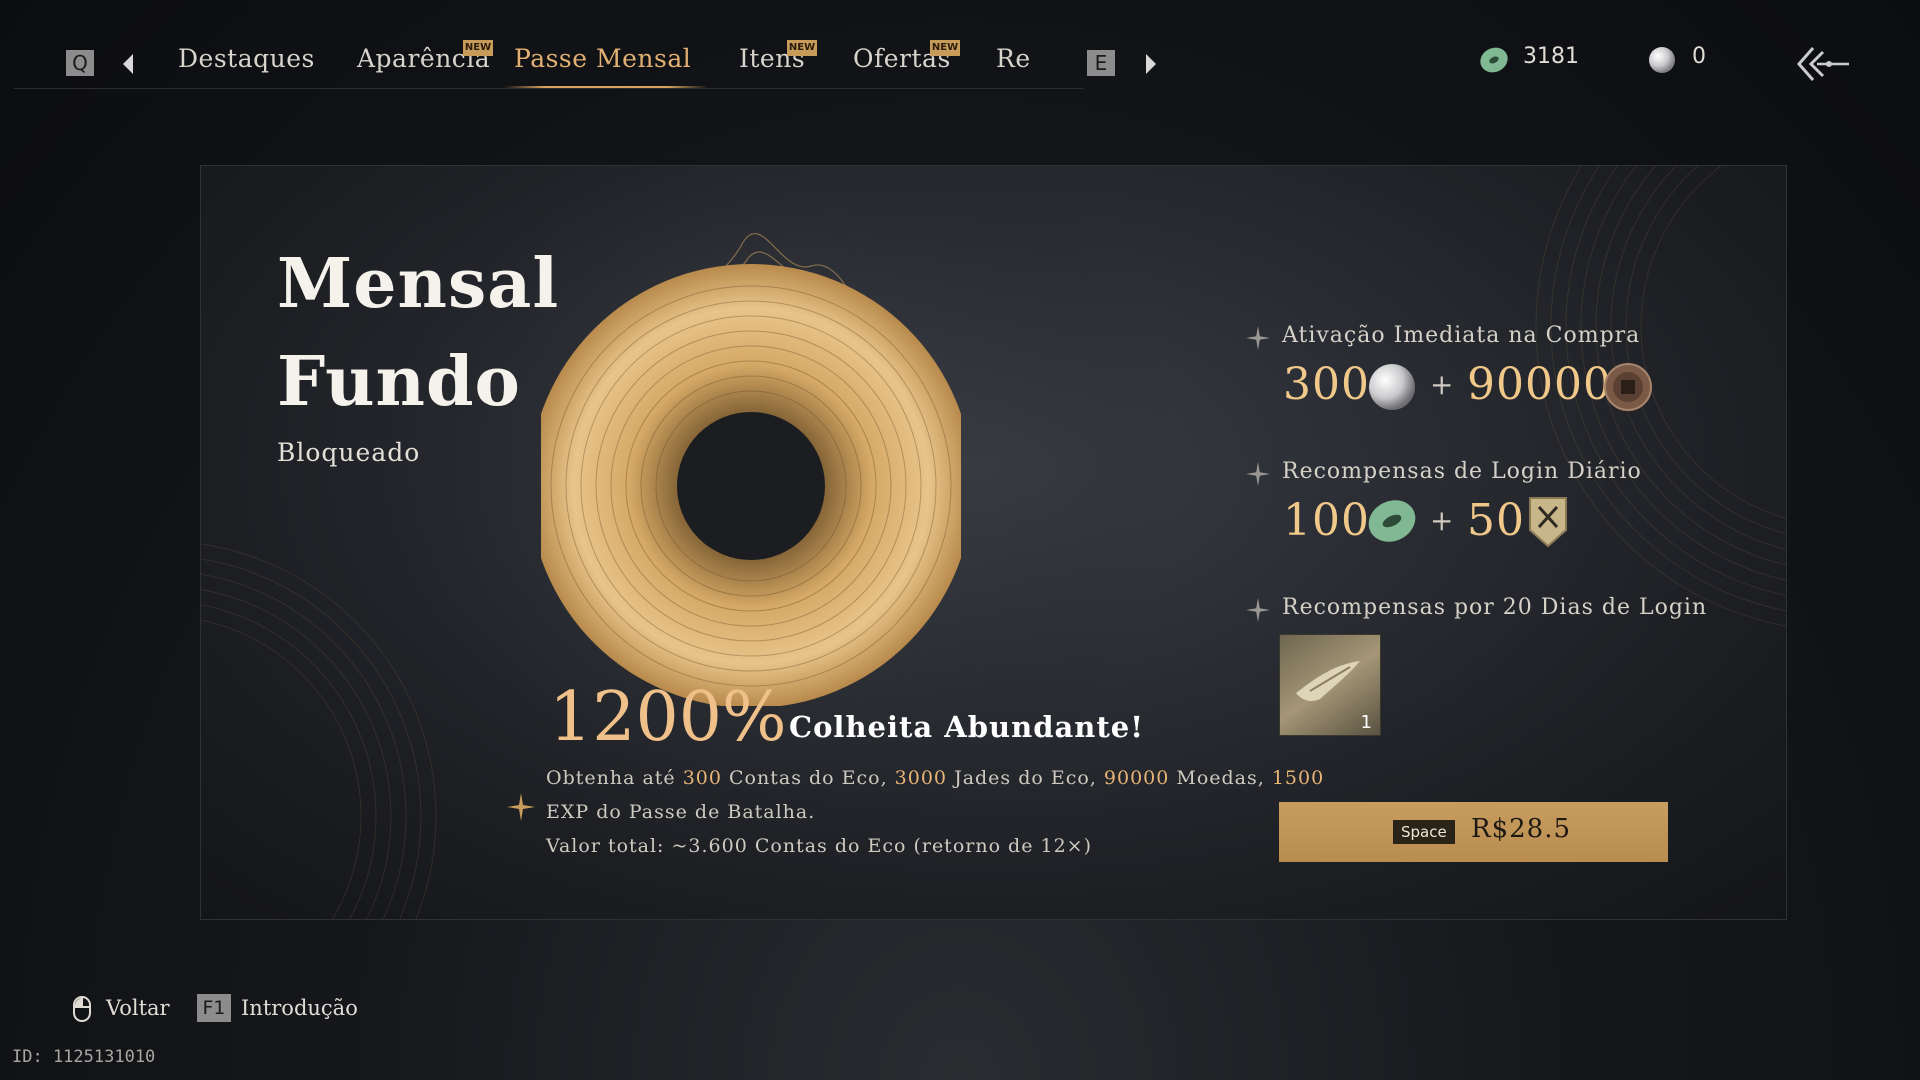 The width and height of the screenshot is (1920, 1080). What do you see at coordinates (1328, 681) in the screenshot?
I see `glider-item-icon` at bounding box center [1328, 681].